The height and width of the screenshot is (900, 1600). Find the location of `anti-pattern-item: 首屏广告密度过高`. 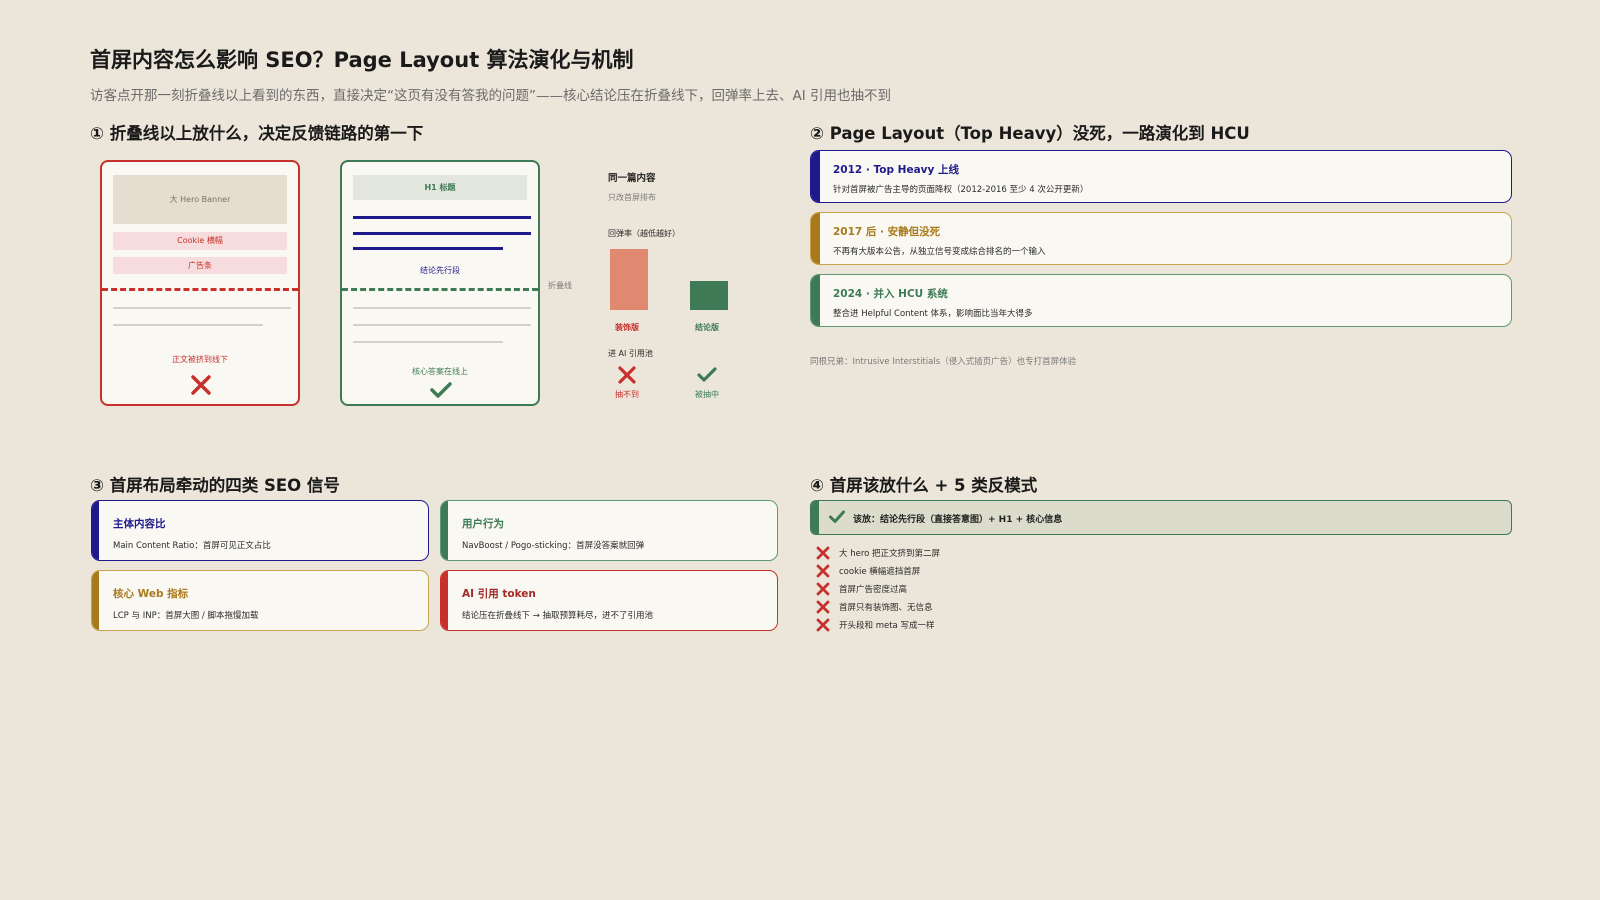

anti-pattern-item: 首屏广告密度过高 is located at coordinates (861, 589).